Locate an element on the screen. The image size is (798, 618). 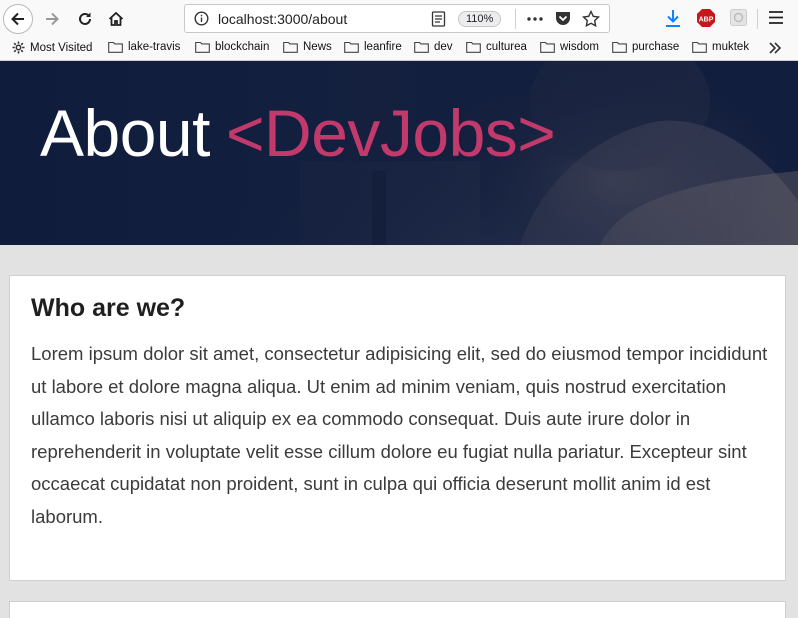
page-title: About <DevJobs> is located at coordinates (298, 133).